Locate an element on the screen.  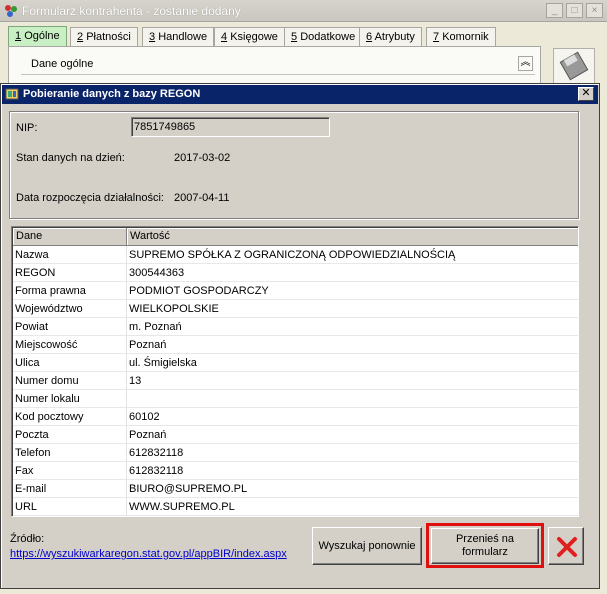
table-row: REGON 300544363 is located at coordinates (295, 273).